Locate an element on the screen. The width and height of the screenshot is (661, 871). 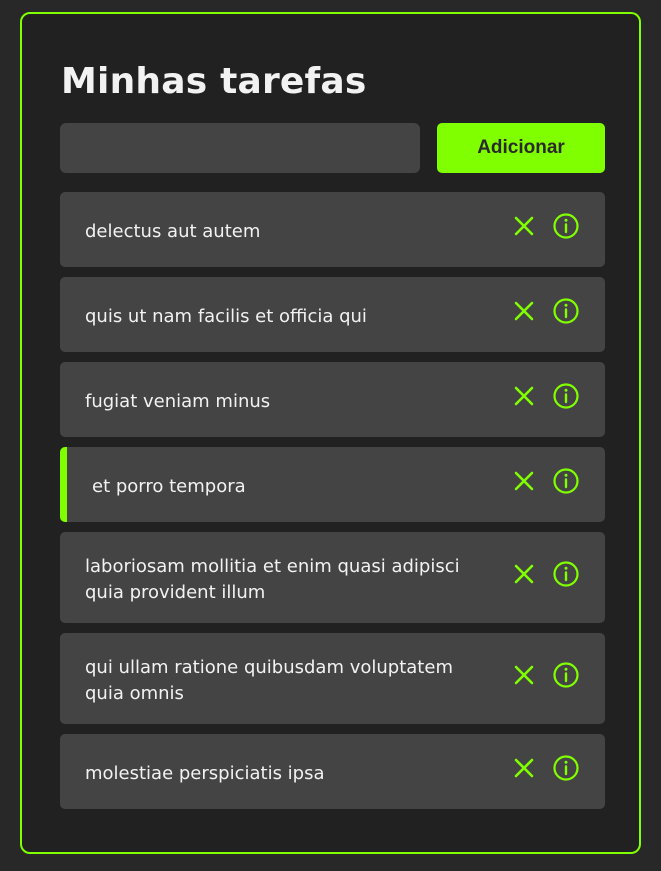
task-item: delectus aut autem is located at coordinates (332, 229).